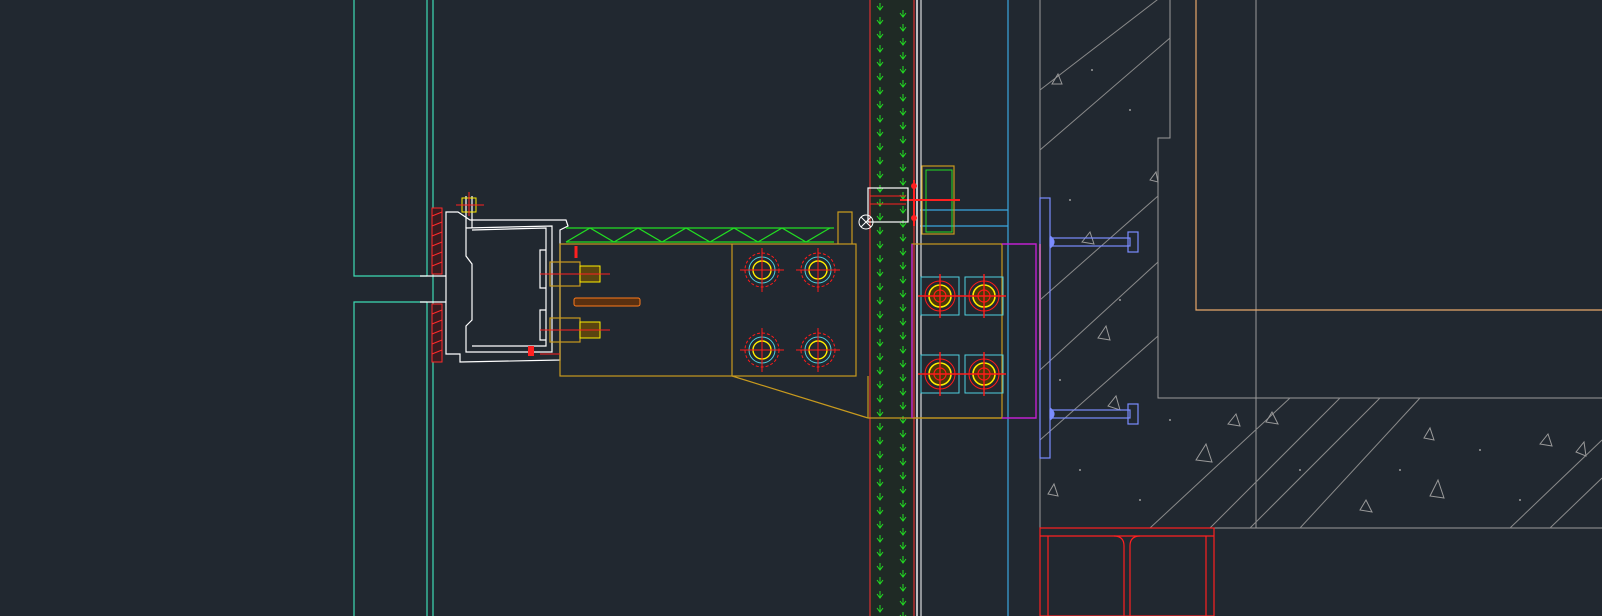  Describe the element at coordinates (895, 308) in the screenshot. I see `insulated-wall` at that location.